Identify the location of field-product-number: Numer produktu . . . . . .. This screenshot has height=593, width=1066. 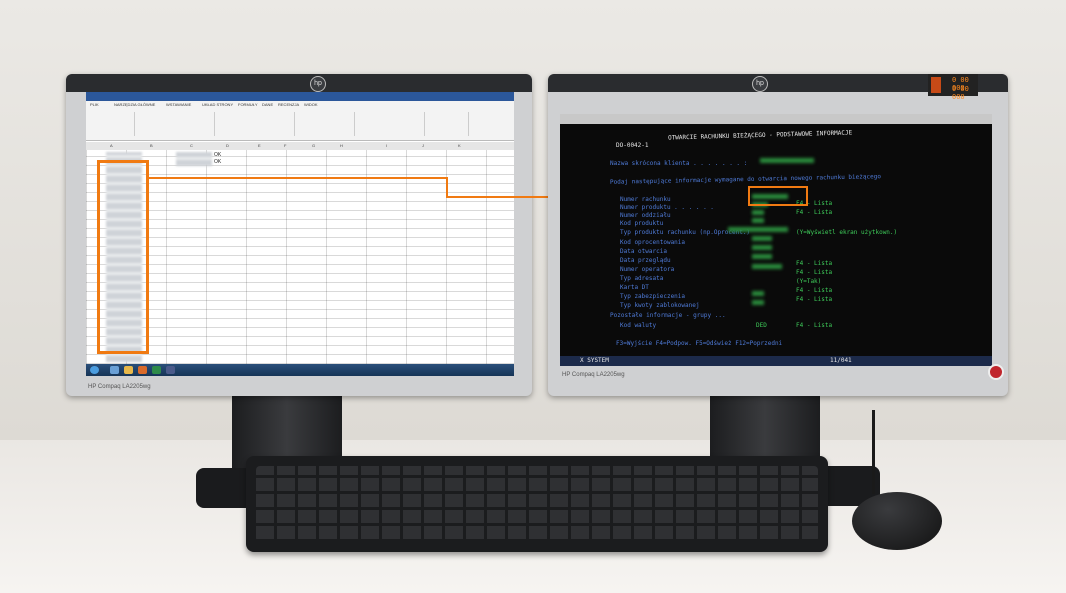
(667, 207).